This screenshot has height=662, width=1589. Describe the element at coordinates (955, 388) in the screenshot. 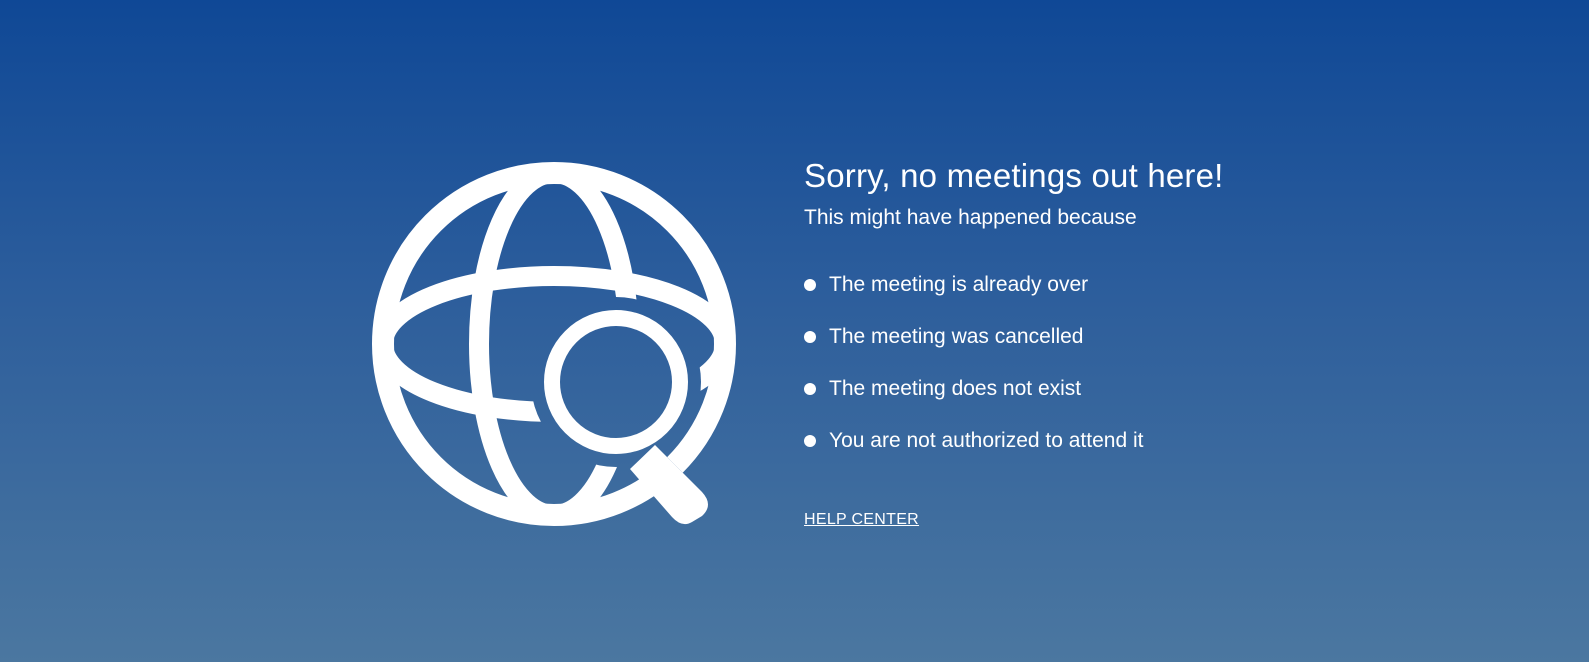

I see `reason-text: The meeting does not exist` at that location.